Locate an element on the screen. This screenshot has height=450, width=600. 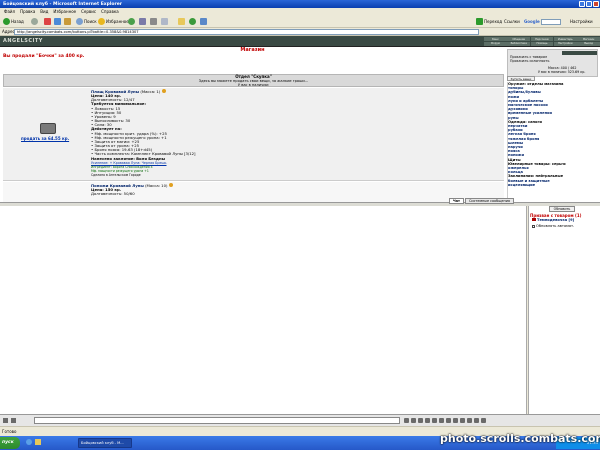
money-readout: У вас в наличии: 523.69 кр. is located at coordinates (562, 72).